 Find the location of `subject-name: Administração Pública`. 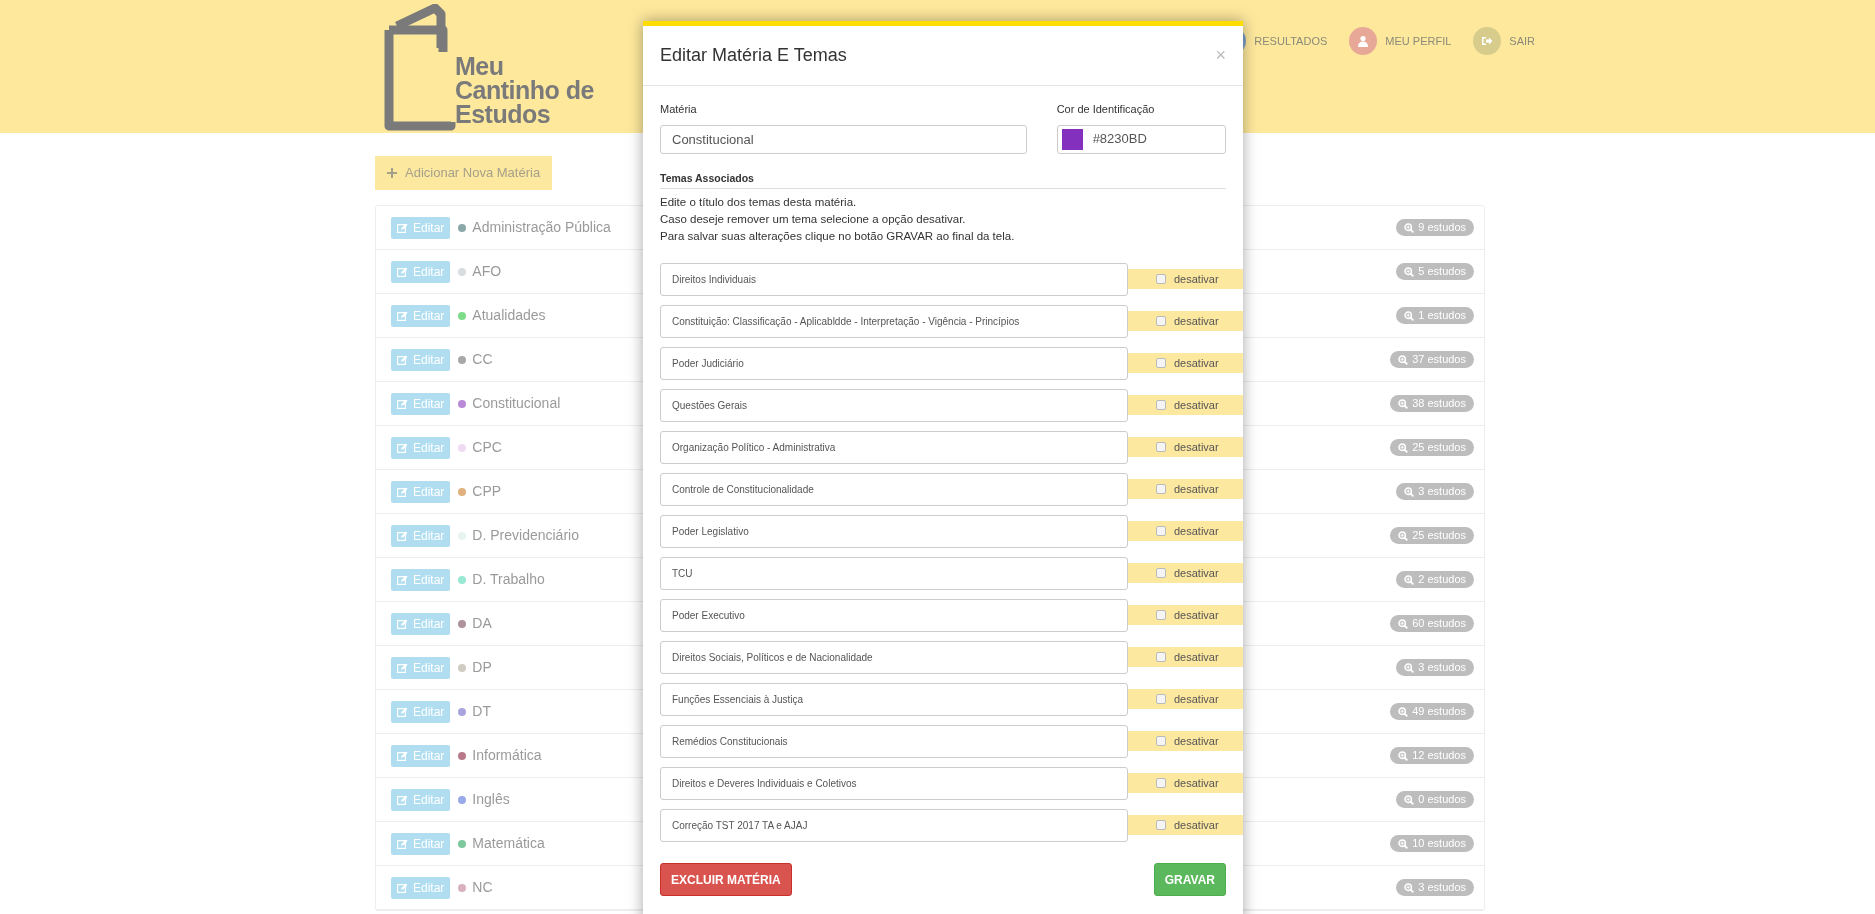

subject-name: Administração Pública is located at coordinates (541, 227).